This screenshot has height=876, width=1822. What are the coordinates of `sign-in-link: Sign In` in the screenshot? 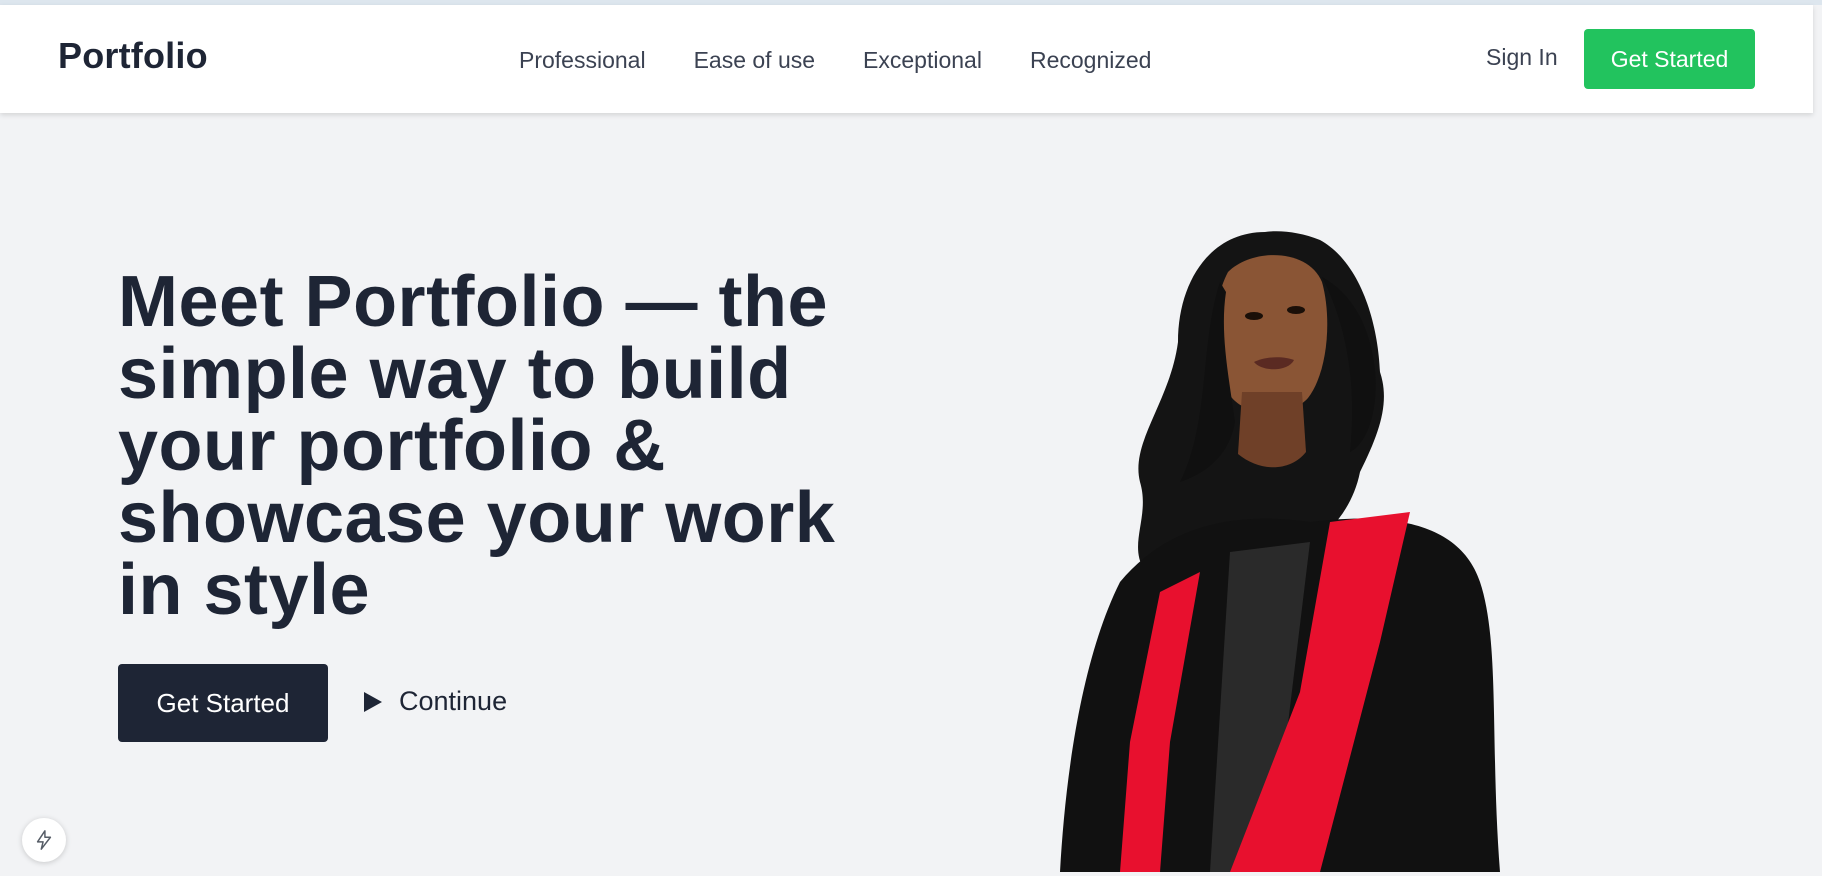 It's located at (1522, 57).